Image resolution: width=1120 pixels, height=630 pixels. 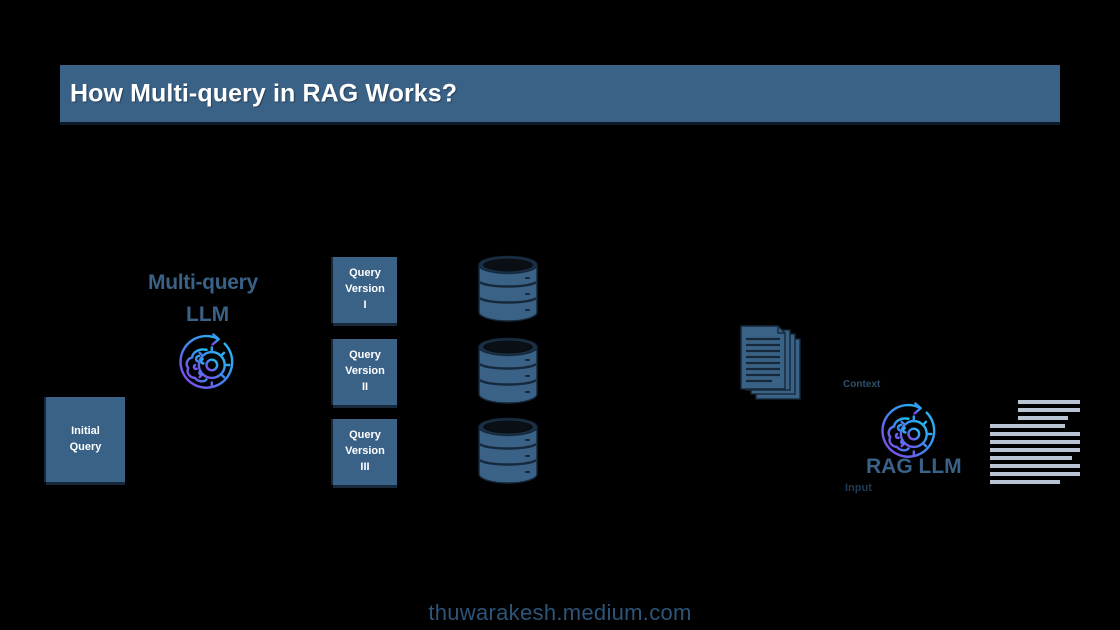 I want to click on initial-query-label: Initial Query, so click(x=86, y=440).